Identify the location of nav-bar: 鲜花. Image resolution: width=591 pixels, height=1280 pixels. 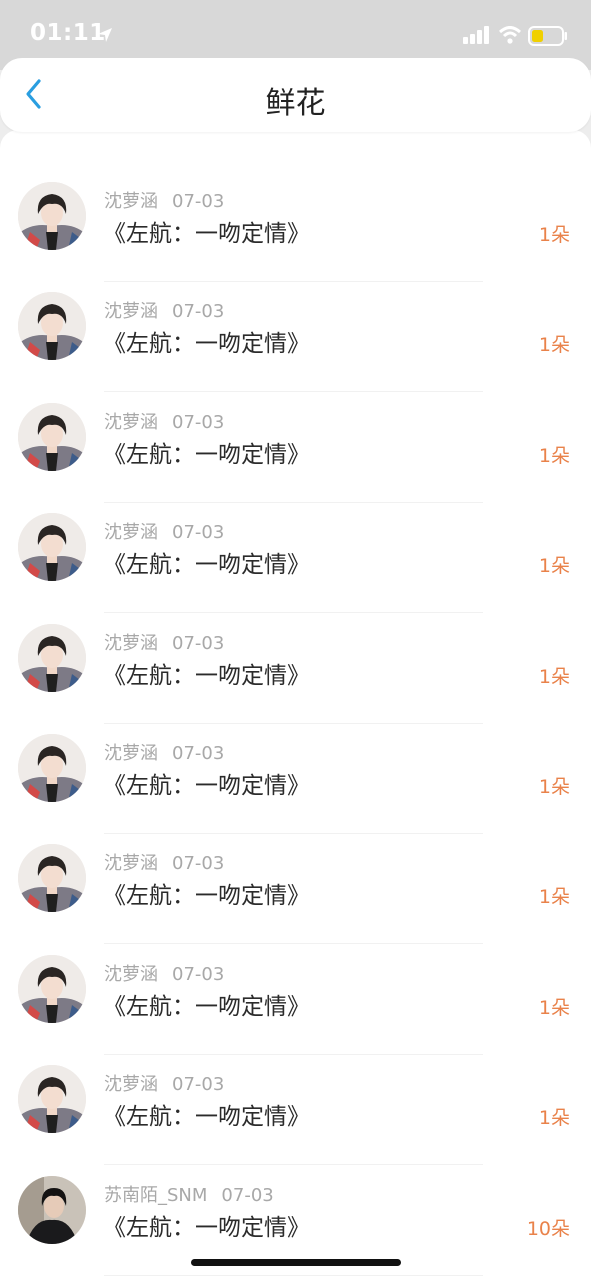
(295, 95).